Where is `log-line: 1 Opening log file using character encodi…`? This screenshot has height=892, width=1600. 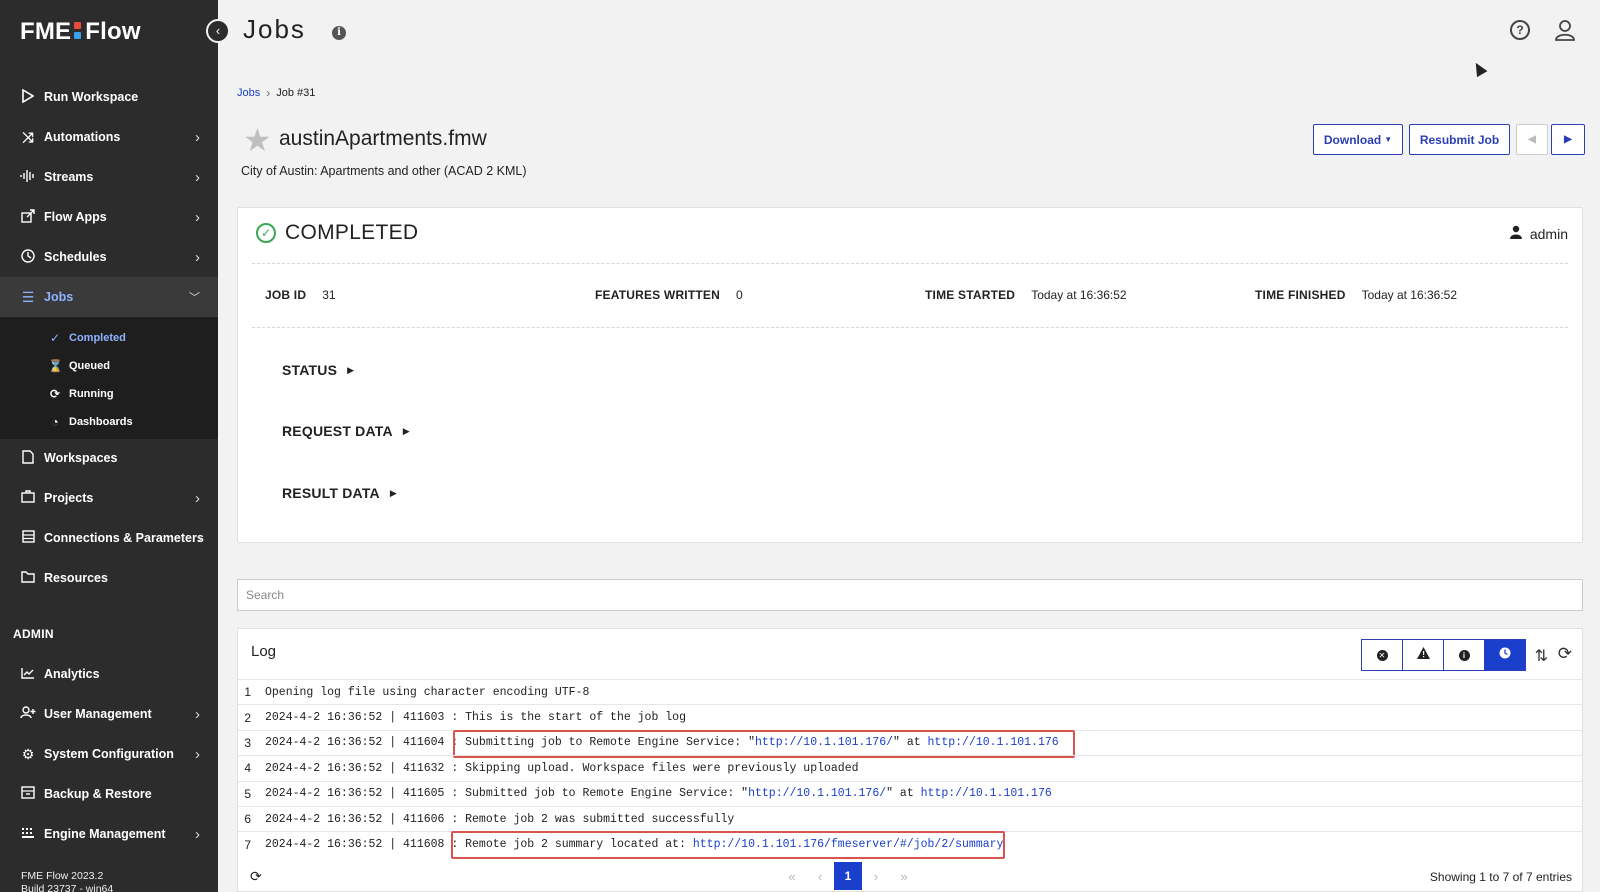
log-line: 1 Opening log file using character encodi… is located at coordinates (910, 691).